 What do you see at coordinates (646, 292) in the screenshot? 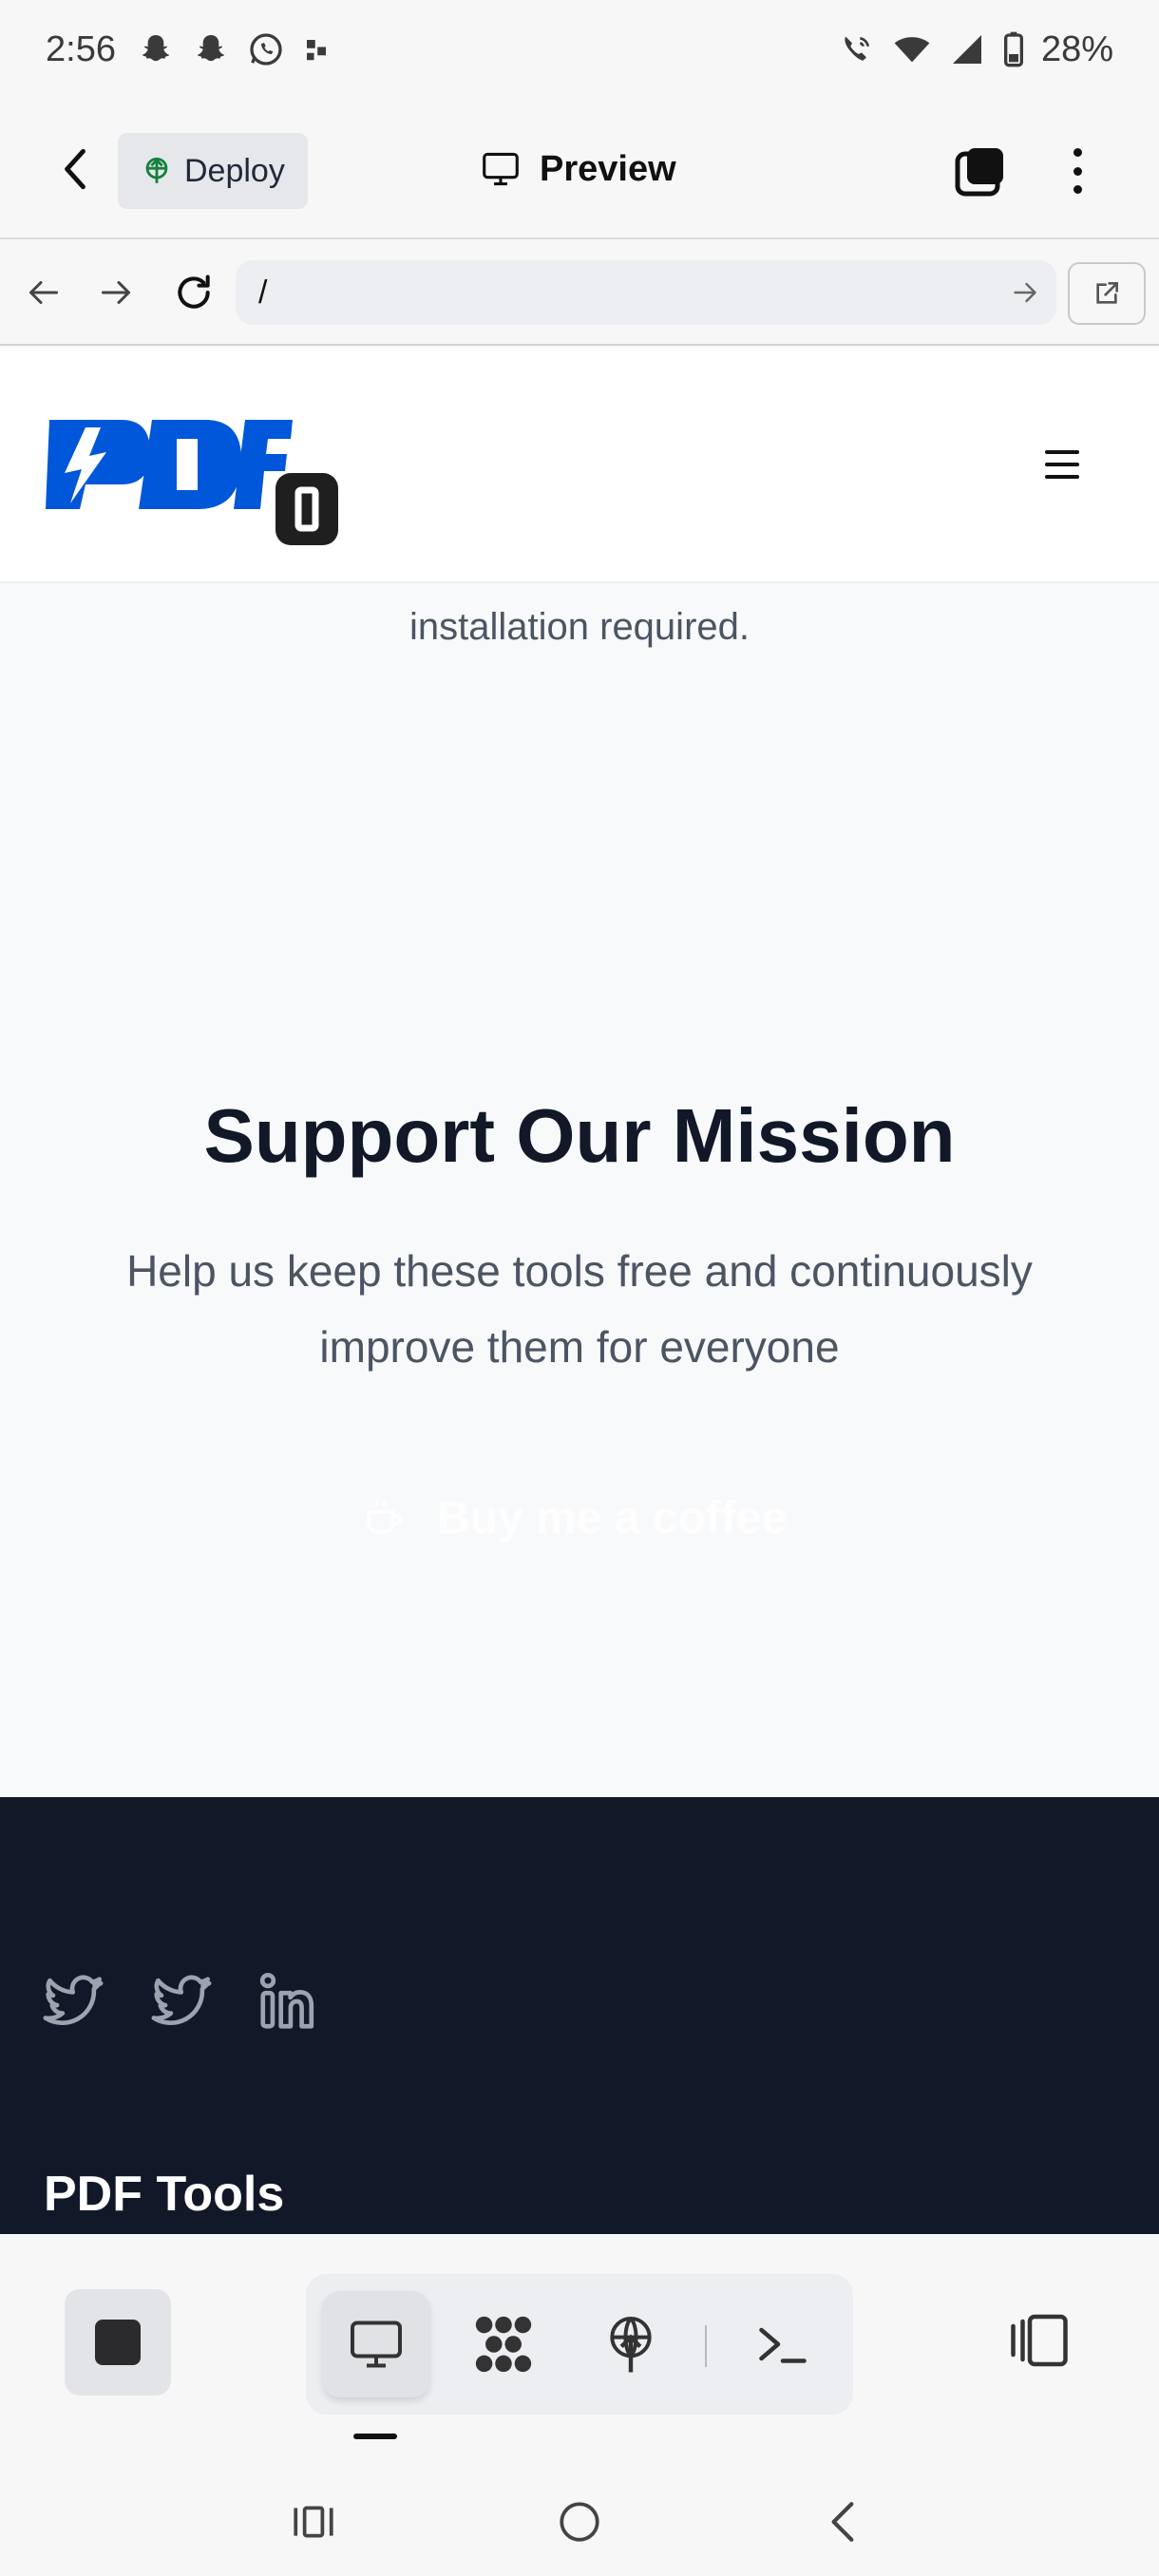
I see `url-input: /` at bounding box center [646, 292].